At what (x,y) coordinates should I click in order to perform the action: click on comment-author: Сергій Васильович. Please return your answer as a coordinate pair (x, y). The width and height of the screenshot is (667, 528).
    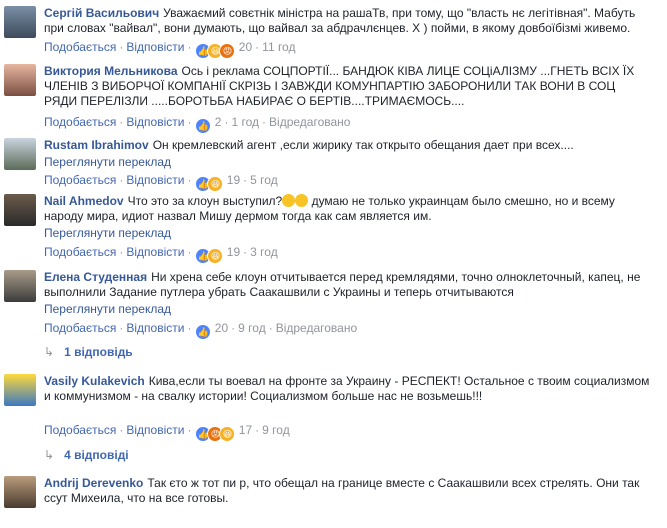
    Looking at the image, I should click on (101, 13).